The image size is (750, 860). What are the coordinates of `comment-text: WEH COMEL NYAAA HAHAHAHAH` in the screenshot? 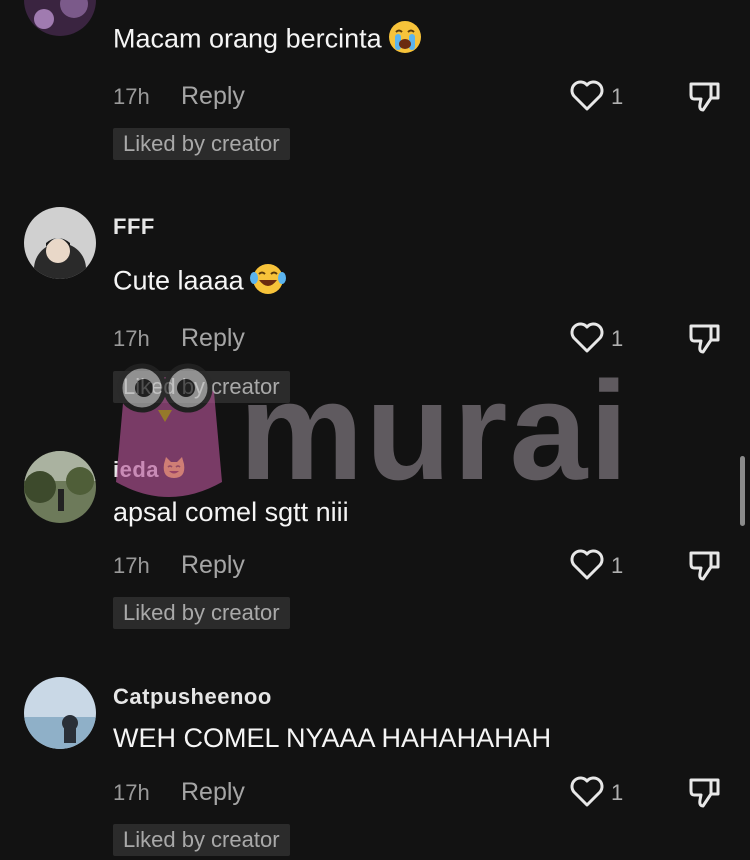 It's located at (332, 738).